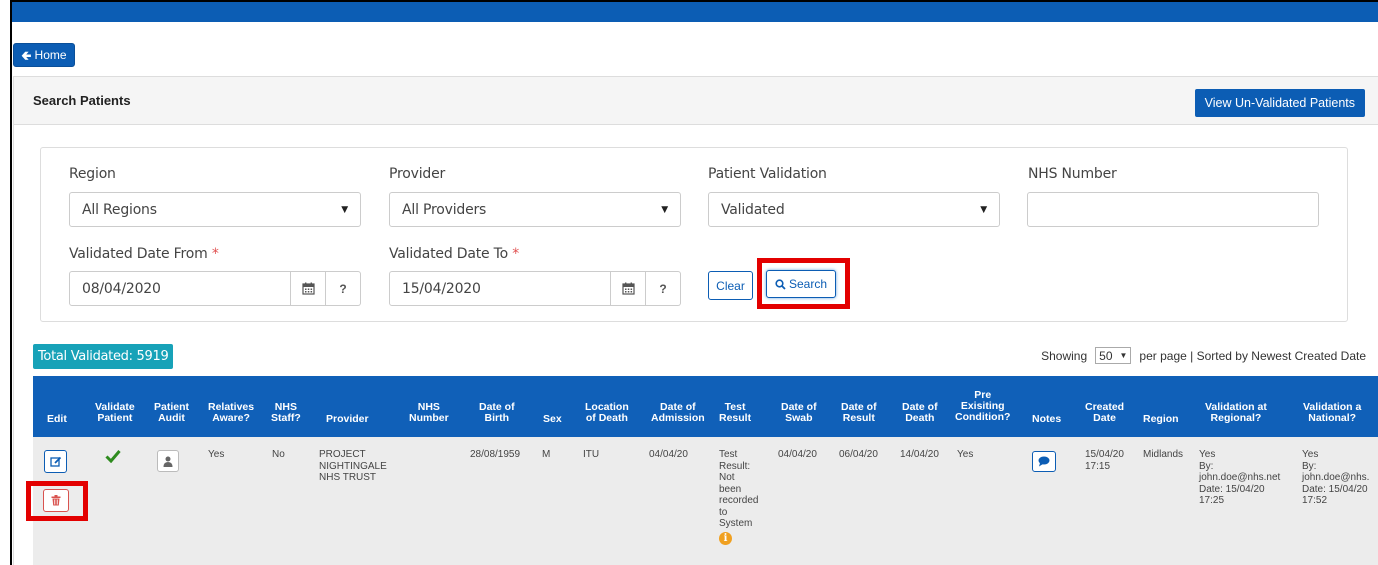  What do you see at coordinates (444, 209) in the screenshot?
I see `provider-select-value: All Providers` at bounding box center [444, 209].